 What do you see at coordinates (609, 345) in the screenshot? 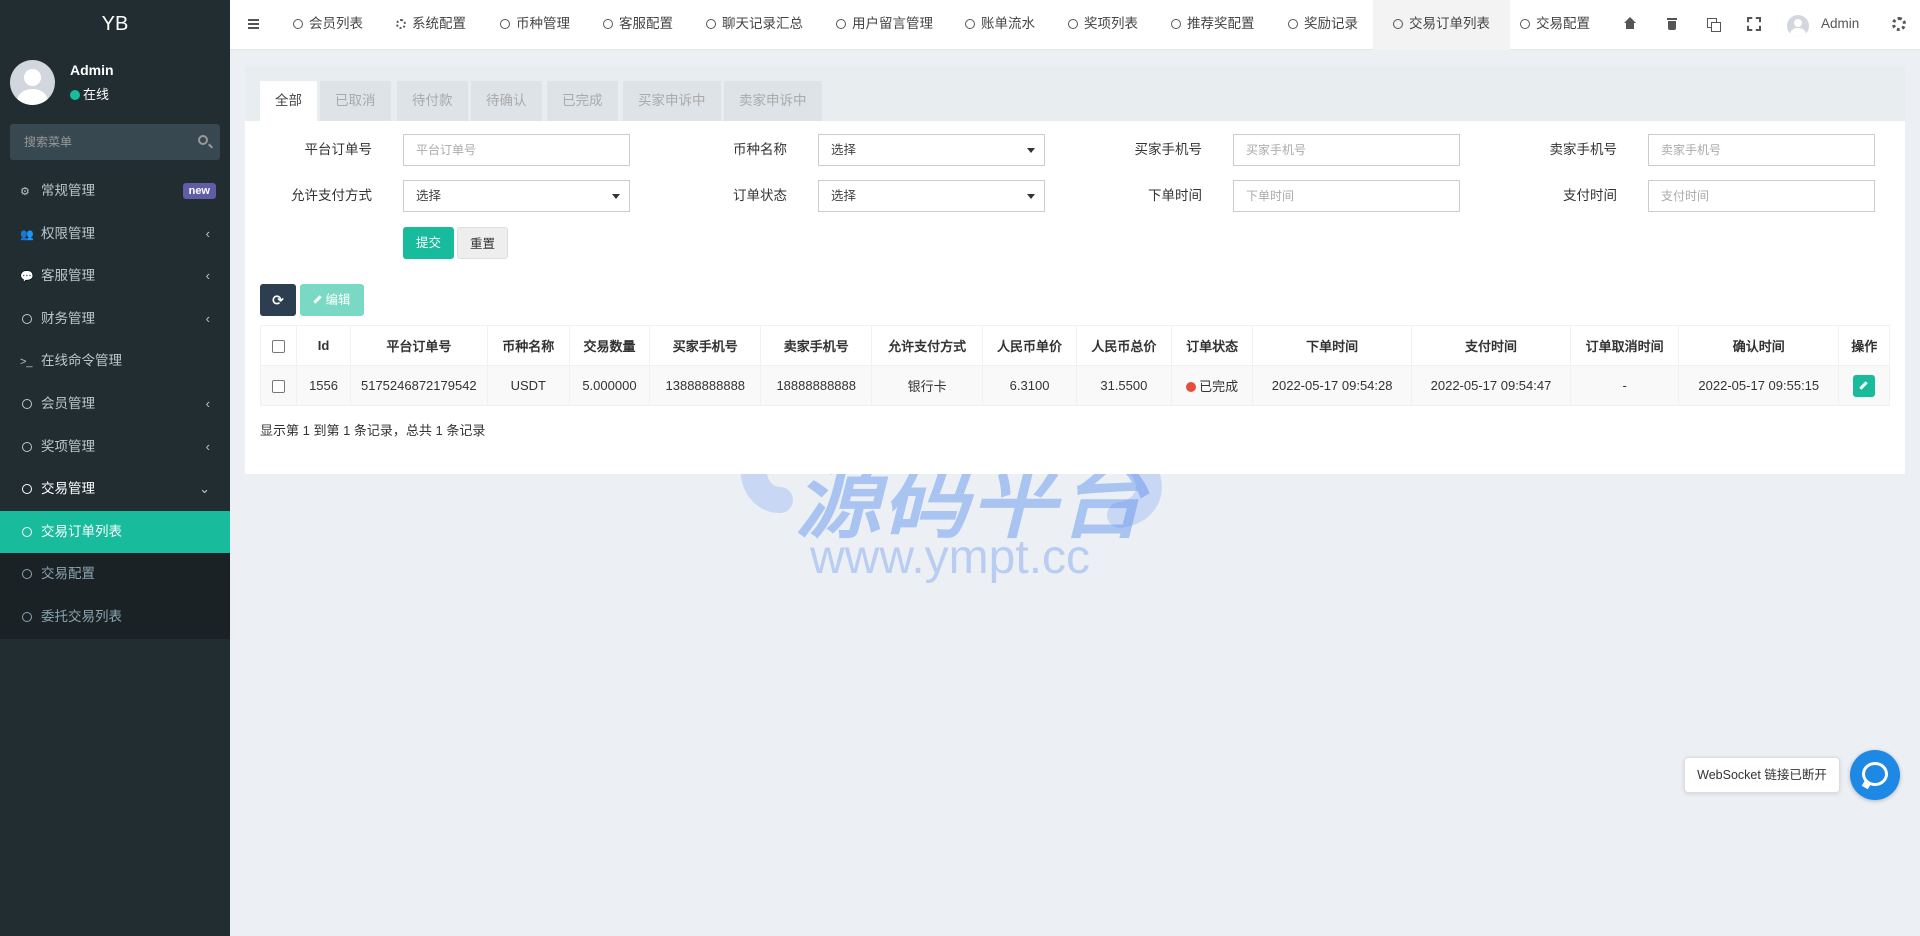
I see `column-header: 交易数量` at bounding box center [609, 345].